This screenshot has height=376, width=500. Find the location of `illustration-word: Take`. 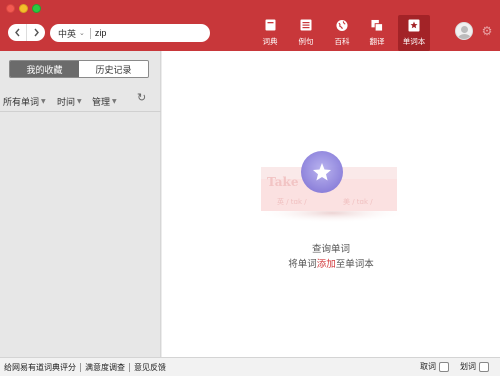

illustration-word: Take is located at coordinates (283, 182).